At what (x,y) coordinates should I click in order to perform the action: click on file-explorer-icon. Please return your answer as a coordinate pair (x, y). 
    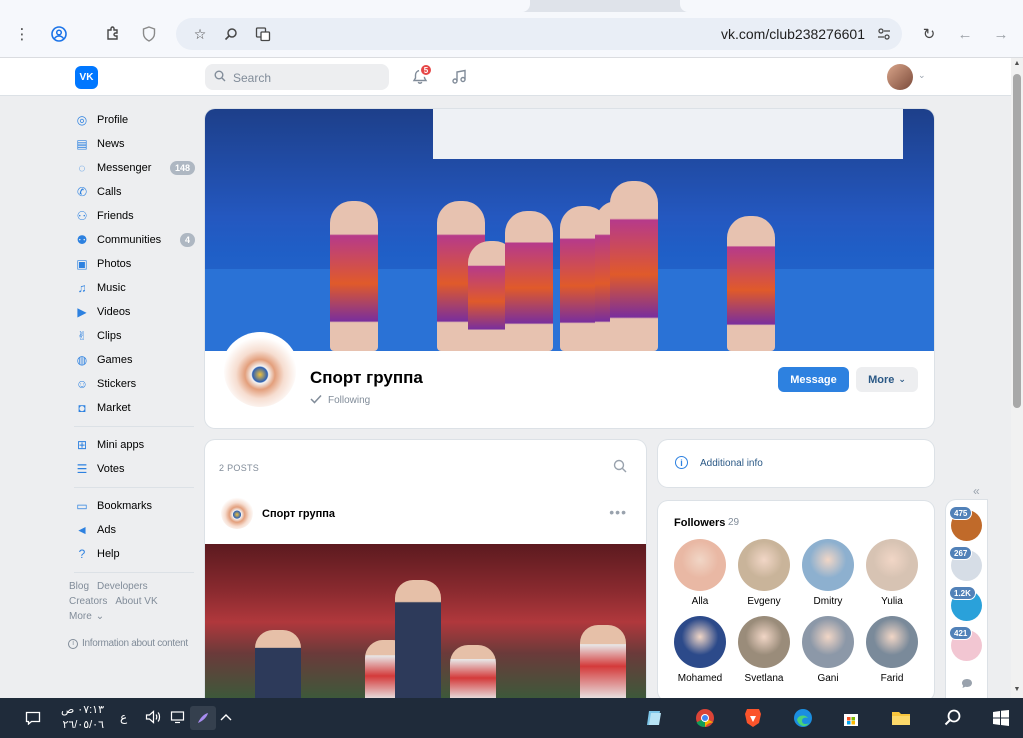
    Looking at the image, I should click on (901, 718).